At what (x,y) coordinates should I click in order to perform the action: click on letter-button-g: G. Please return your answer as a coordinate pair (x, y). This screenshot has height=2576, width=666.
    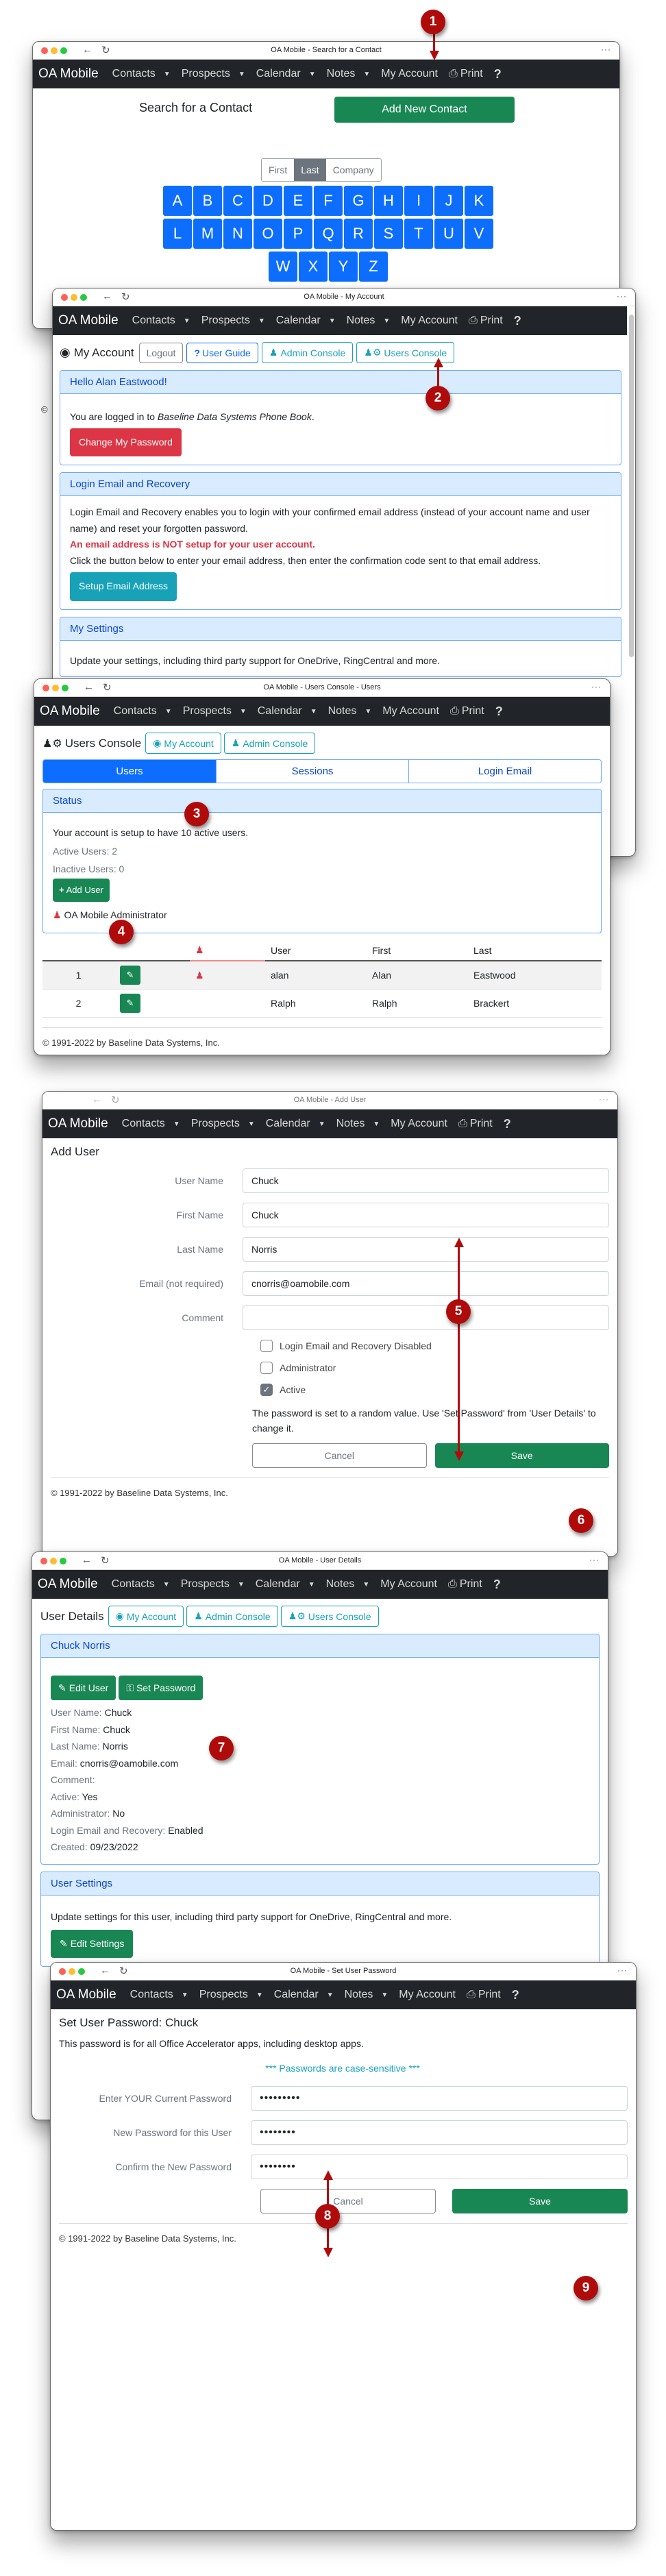
    Looking at the image, I should click on (359, 201).